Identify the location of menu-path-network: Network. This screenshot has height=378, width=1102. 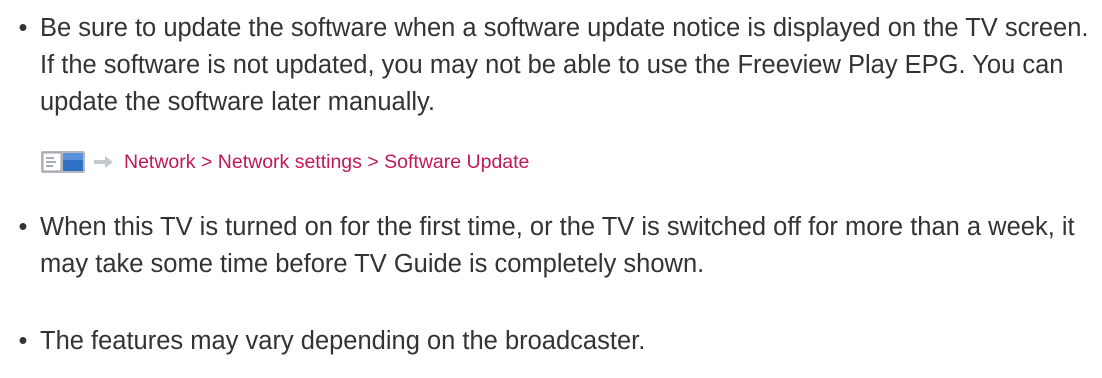
(160, 162).